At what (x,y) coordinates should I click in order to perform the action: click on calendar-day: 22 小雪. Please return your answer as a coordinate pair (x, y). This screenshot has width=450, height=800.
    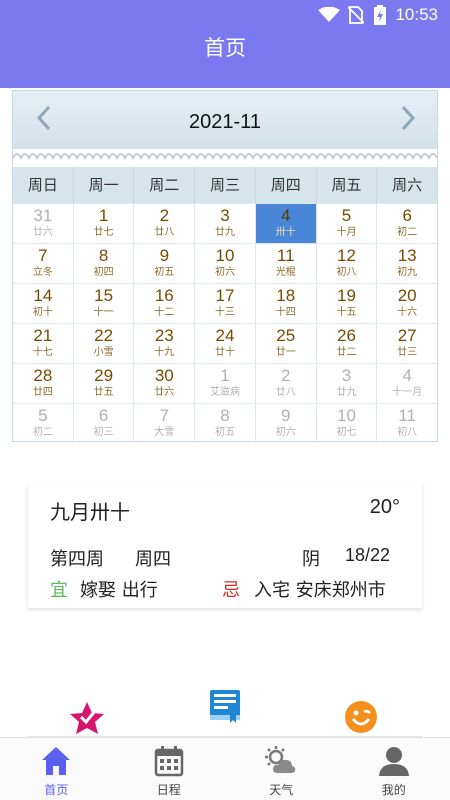
    Looking at the image, I should click on (104, 343).